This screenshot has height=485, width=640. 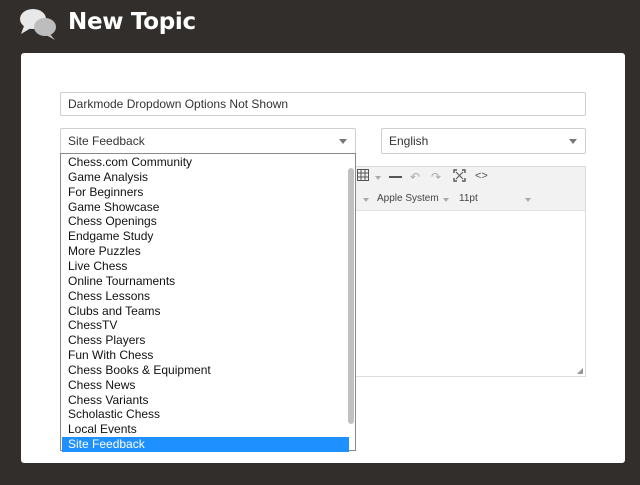 What do you see at coordinates (205, 370) in the screenshot?
I see `dropdown-option: Chess Books & Equipment` at bounding box center [205, 370].